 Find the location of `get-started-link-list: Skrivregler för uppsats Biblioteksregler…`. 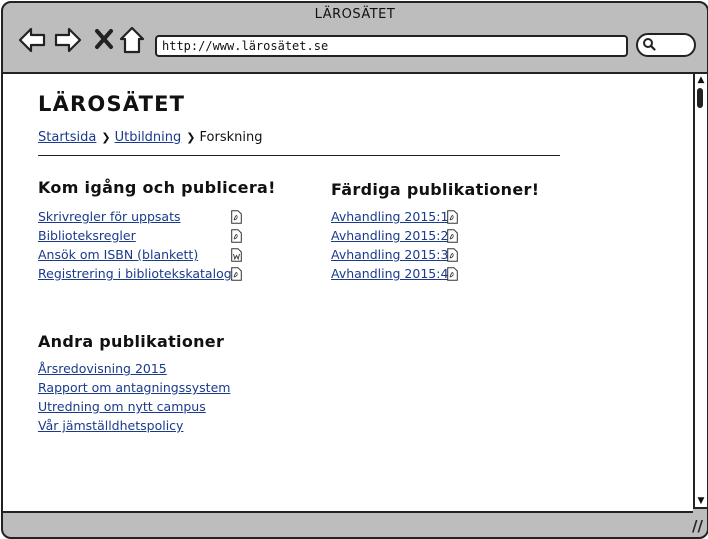

get-started-link-list: Skrivregler för uppsats Biblioteksregler… is located at coordinates (140, 245).